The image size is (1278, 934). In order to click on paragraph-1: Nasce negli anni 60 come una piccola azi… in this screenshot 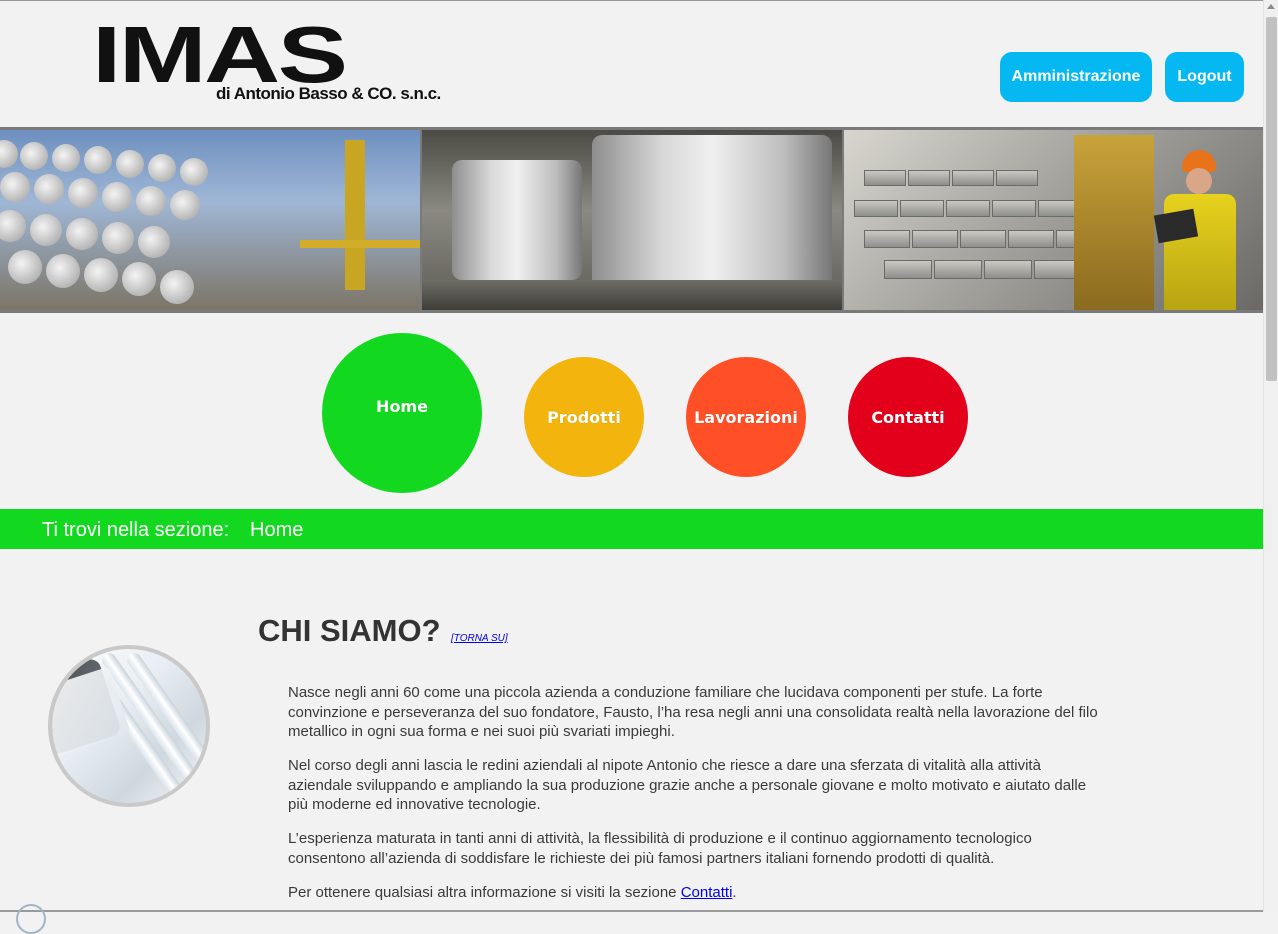, I will do `click(693, 712)`.